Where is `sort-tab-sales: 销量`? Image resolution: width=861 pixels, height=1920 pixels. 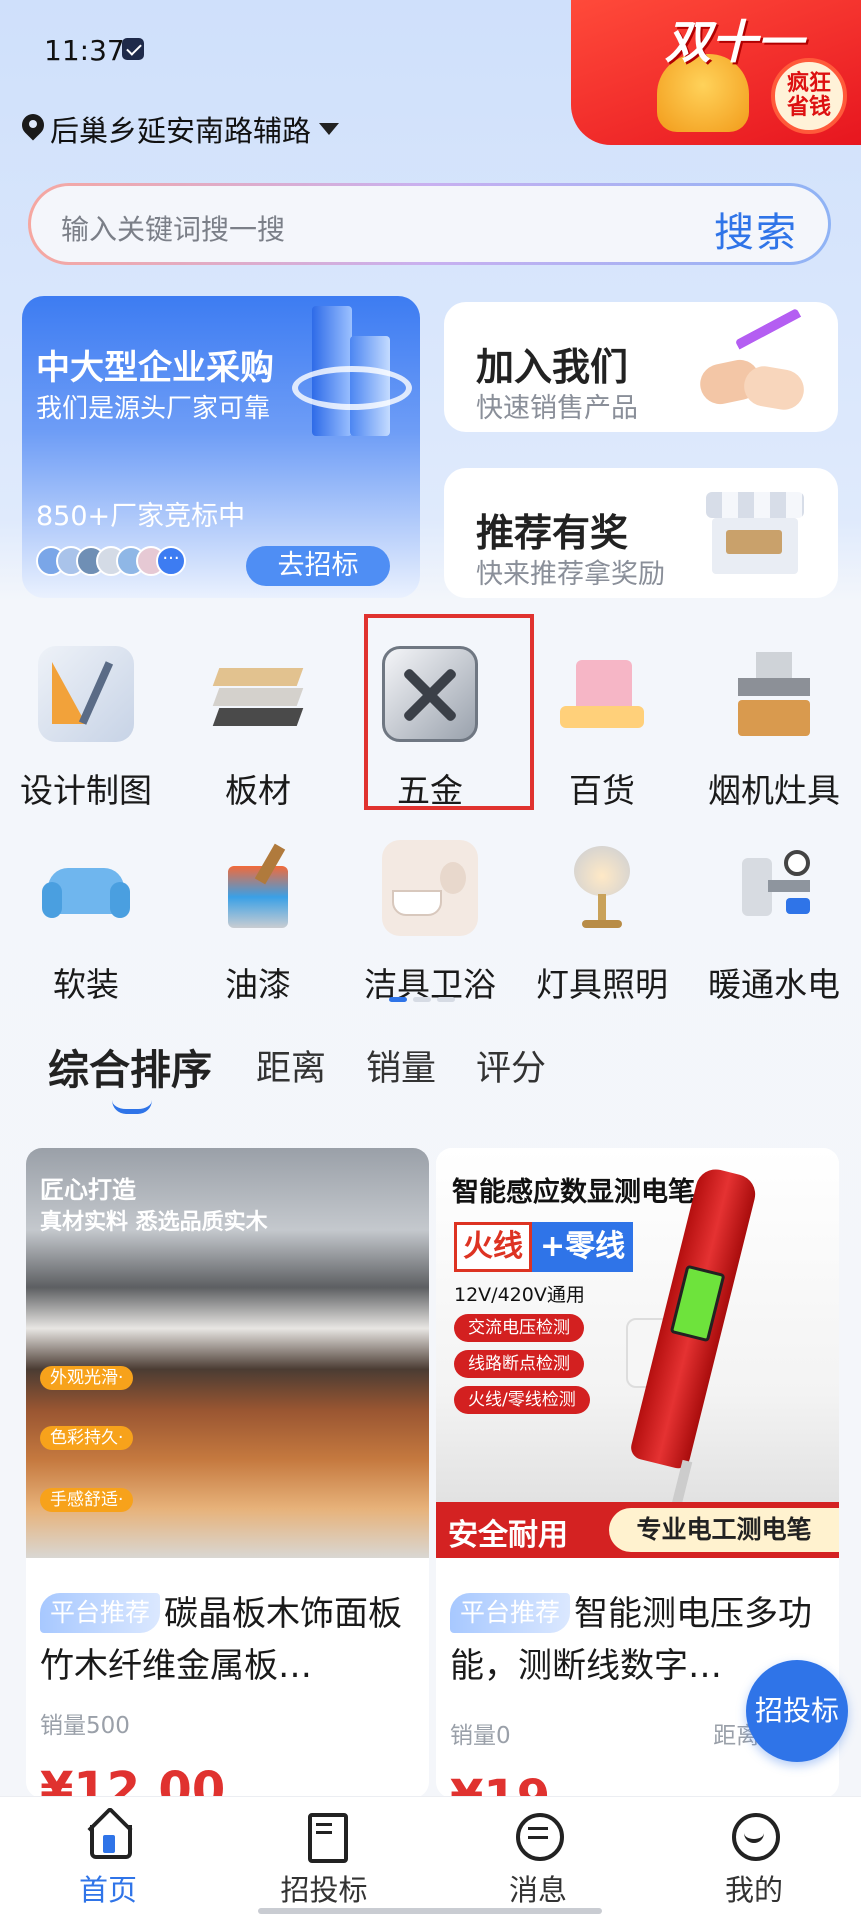
sort-tab-sales: 销量 is located at coordinates (401, 1065).